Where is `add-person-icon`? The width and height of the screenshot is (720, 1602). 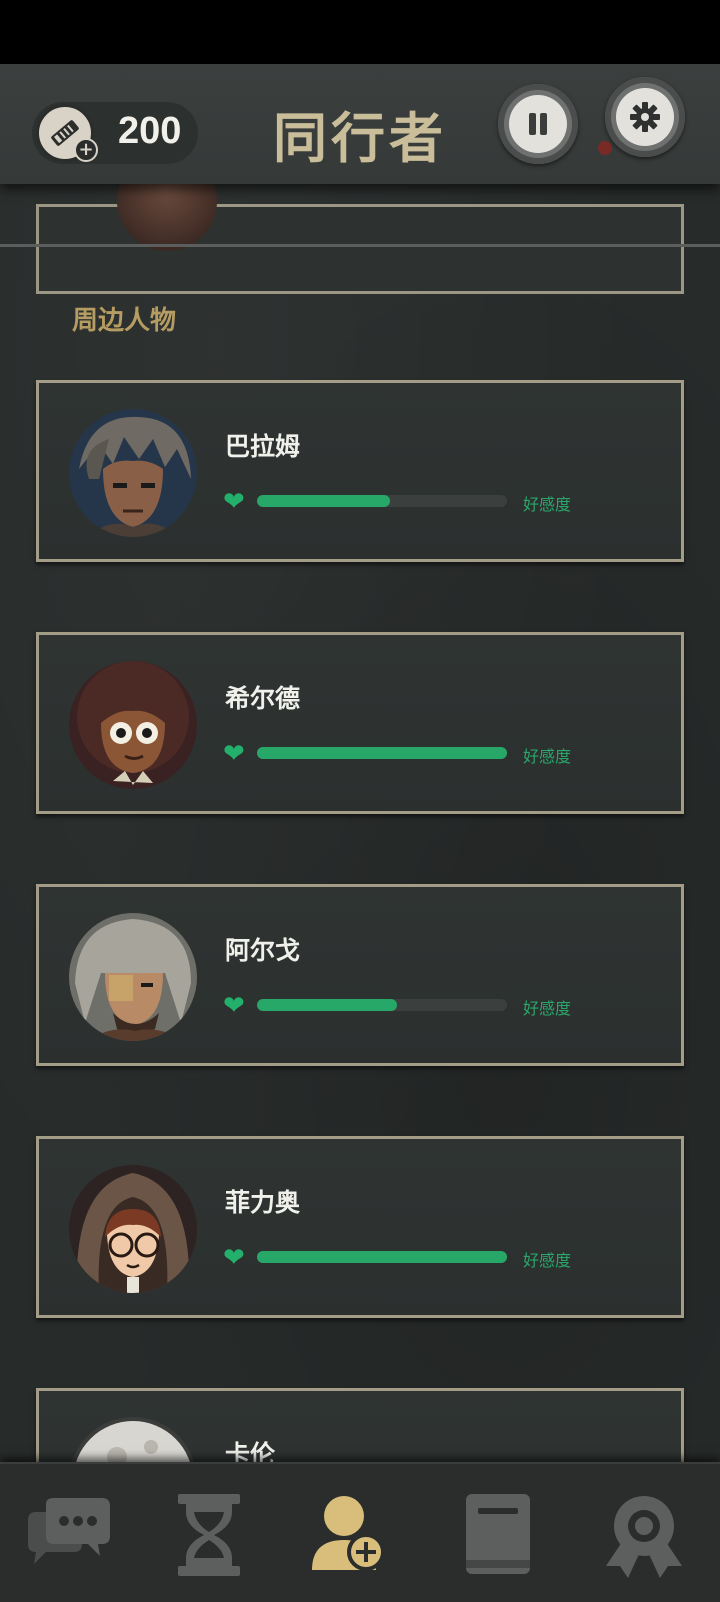
add-person-icon is located at coordinates (348, 1533).